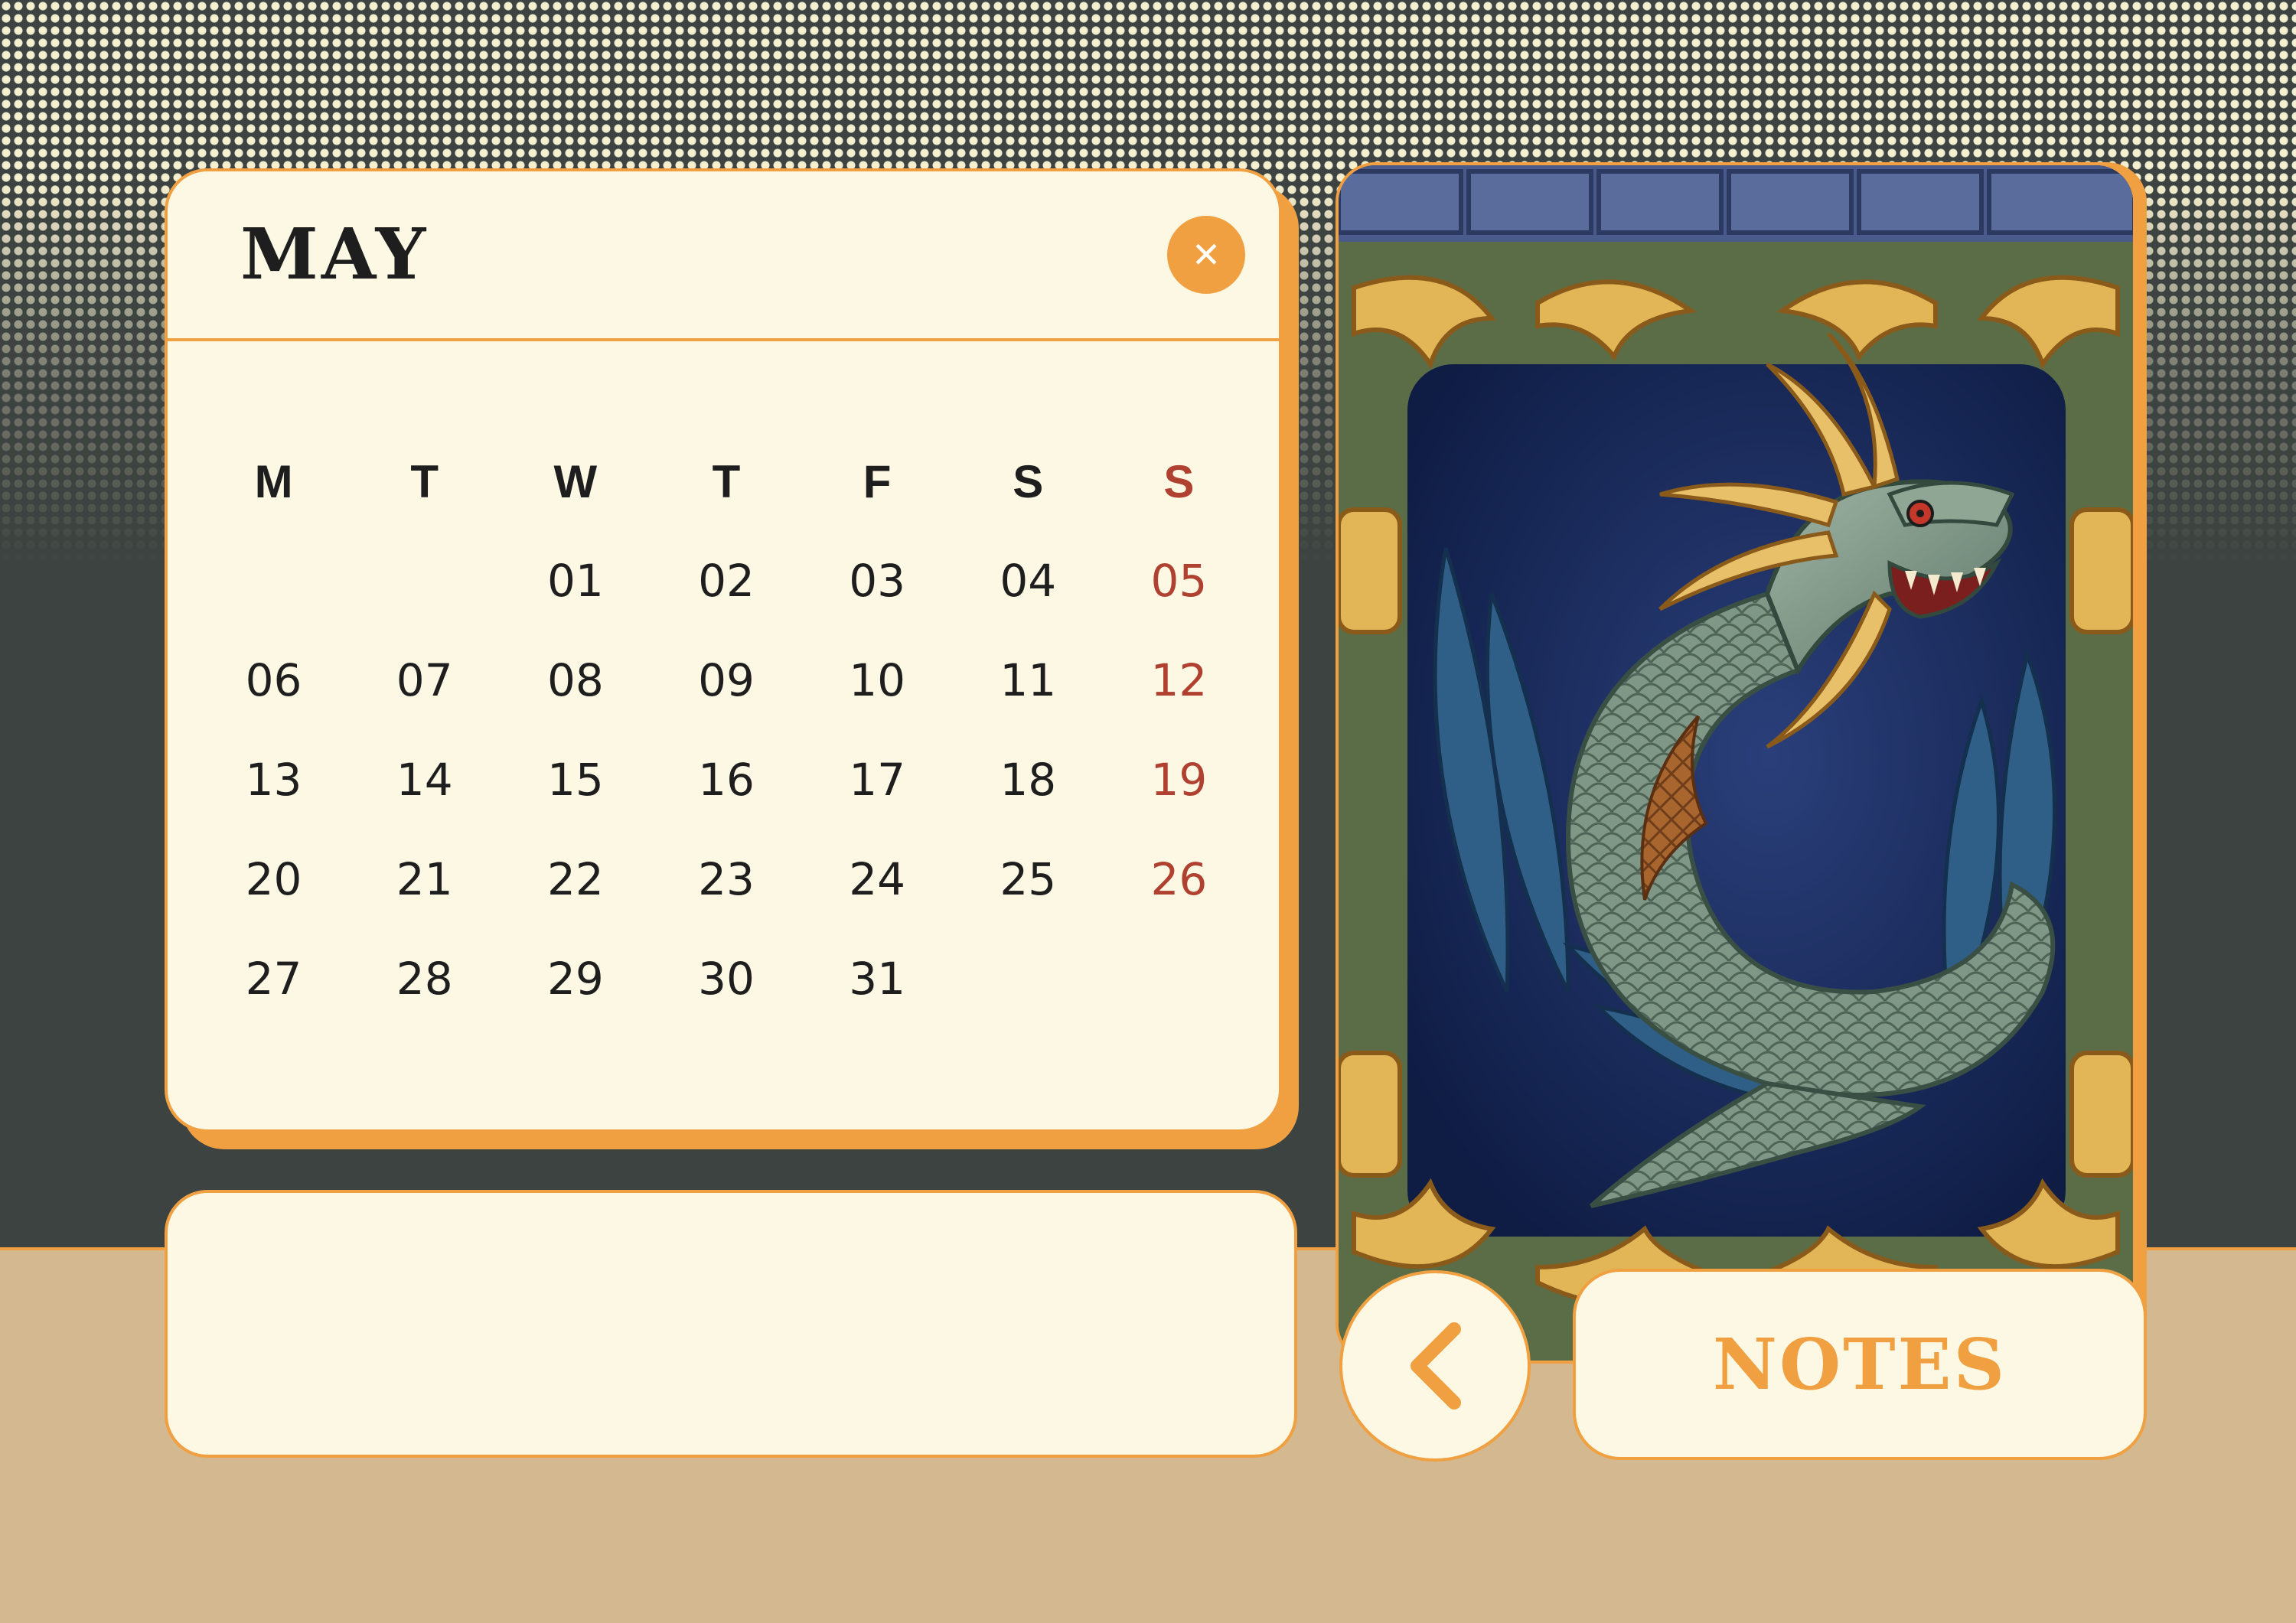 This screenshot has height=1623, width=2296. I want to click on calendar-day: 08, so click(575, 680).